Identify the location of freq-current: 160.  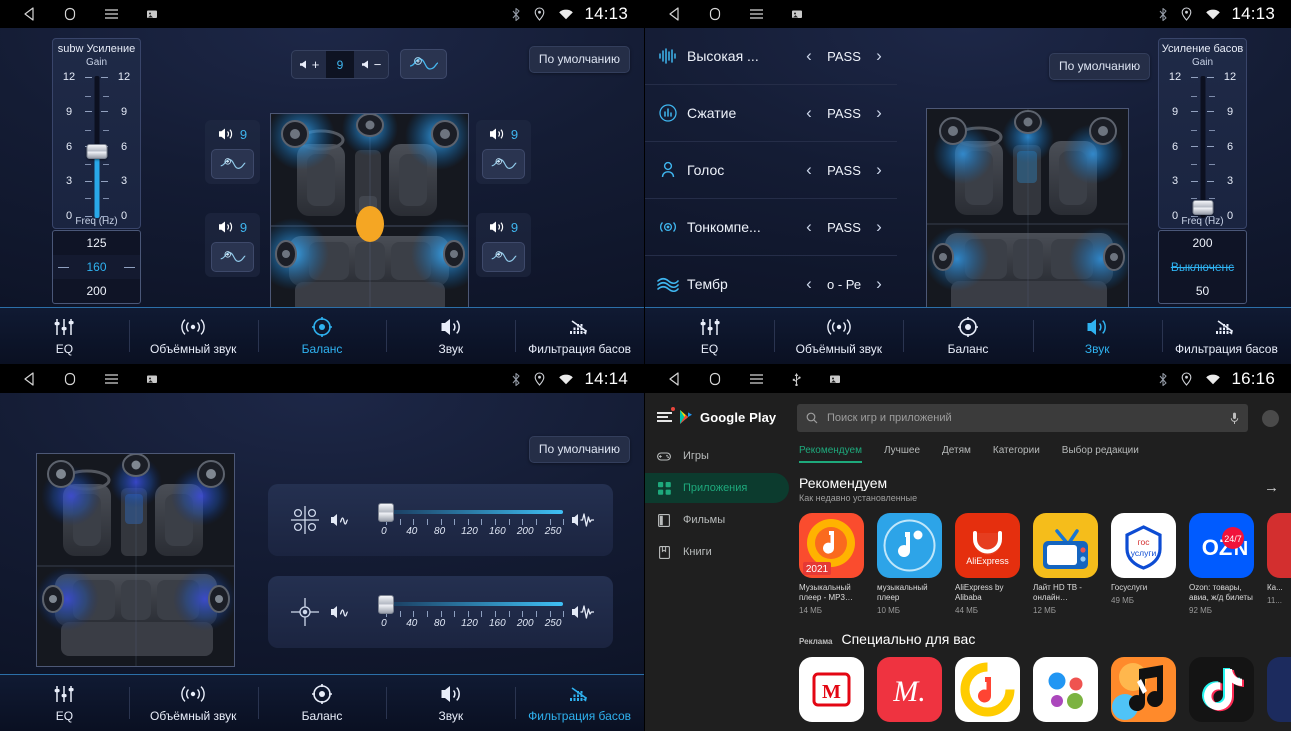
(96, 267).